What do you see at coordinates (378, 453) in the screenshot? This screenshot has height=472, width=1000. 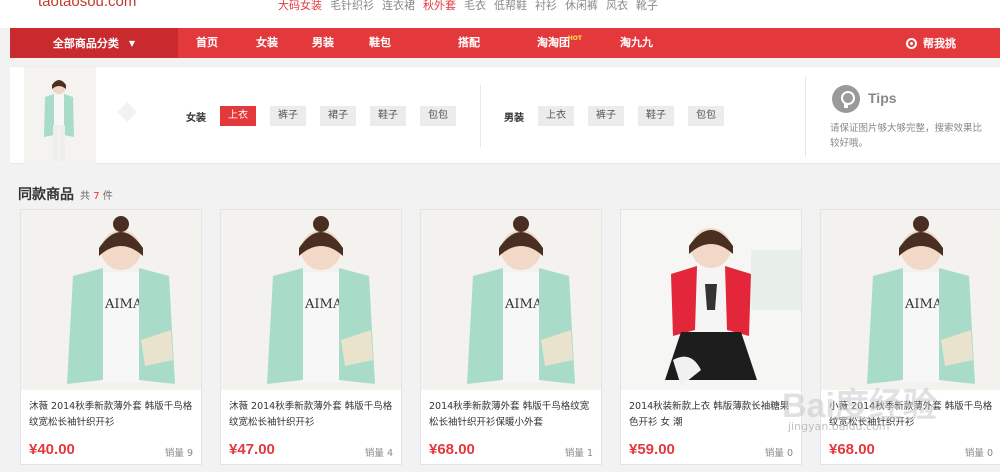 I see `product-sales: 销量 4` at bounding box center [378, 453].